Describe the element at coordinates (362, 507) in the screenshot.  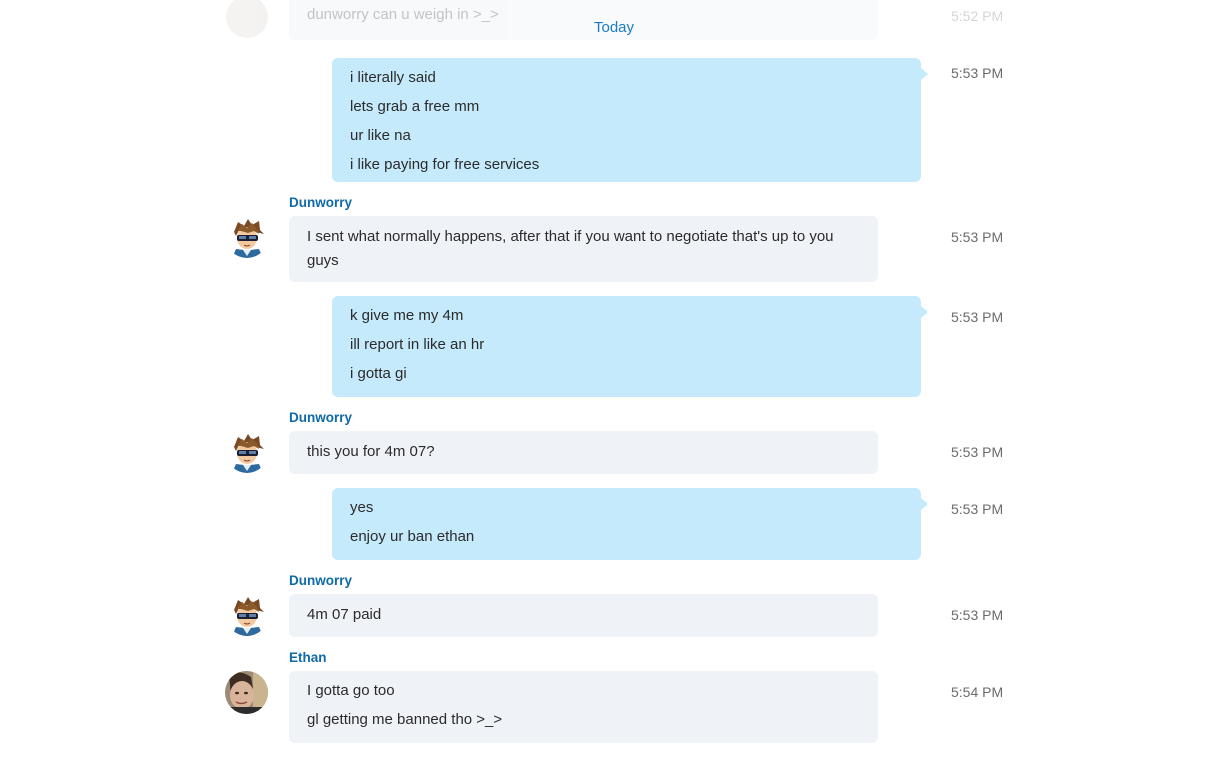
I see `message-line: yes` at that location.